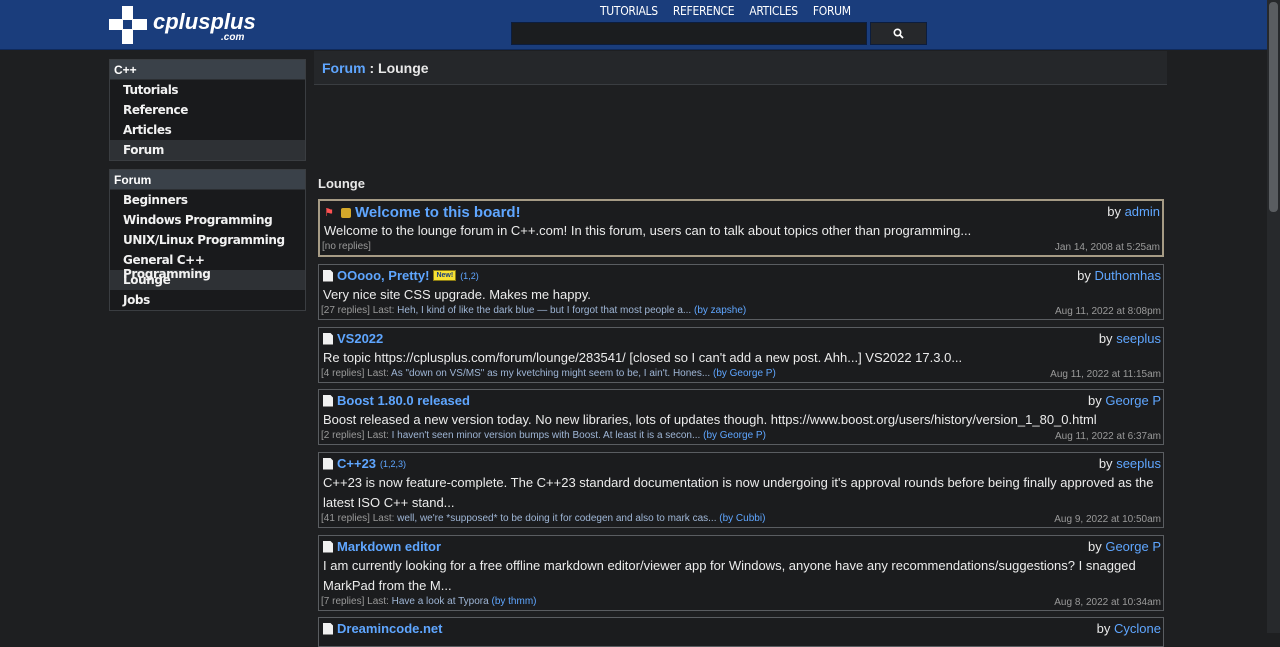 The height and width of the screenshot is (647, 1280). Describe the element at coordinates (355, 601) in the screenshot. I see `reply-count: [7 replies] Last:` at that location.